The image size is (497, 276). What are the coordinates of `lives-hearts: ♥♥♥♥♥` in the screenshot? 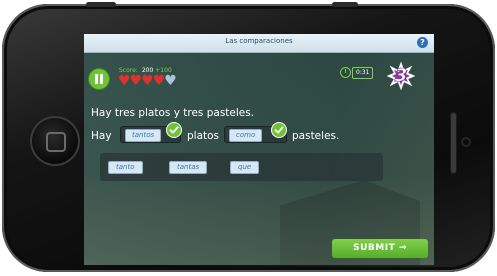 It's located at (147, 81).